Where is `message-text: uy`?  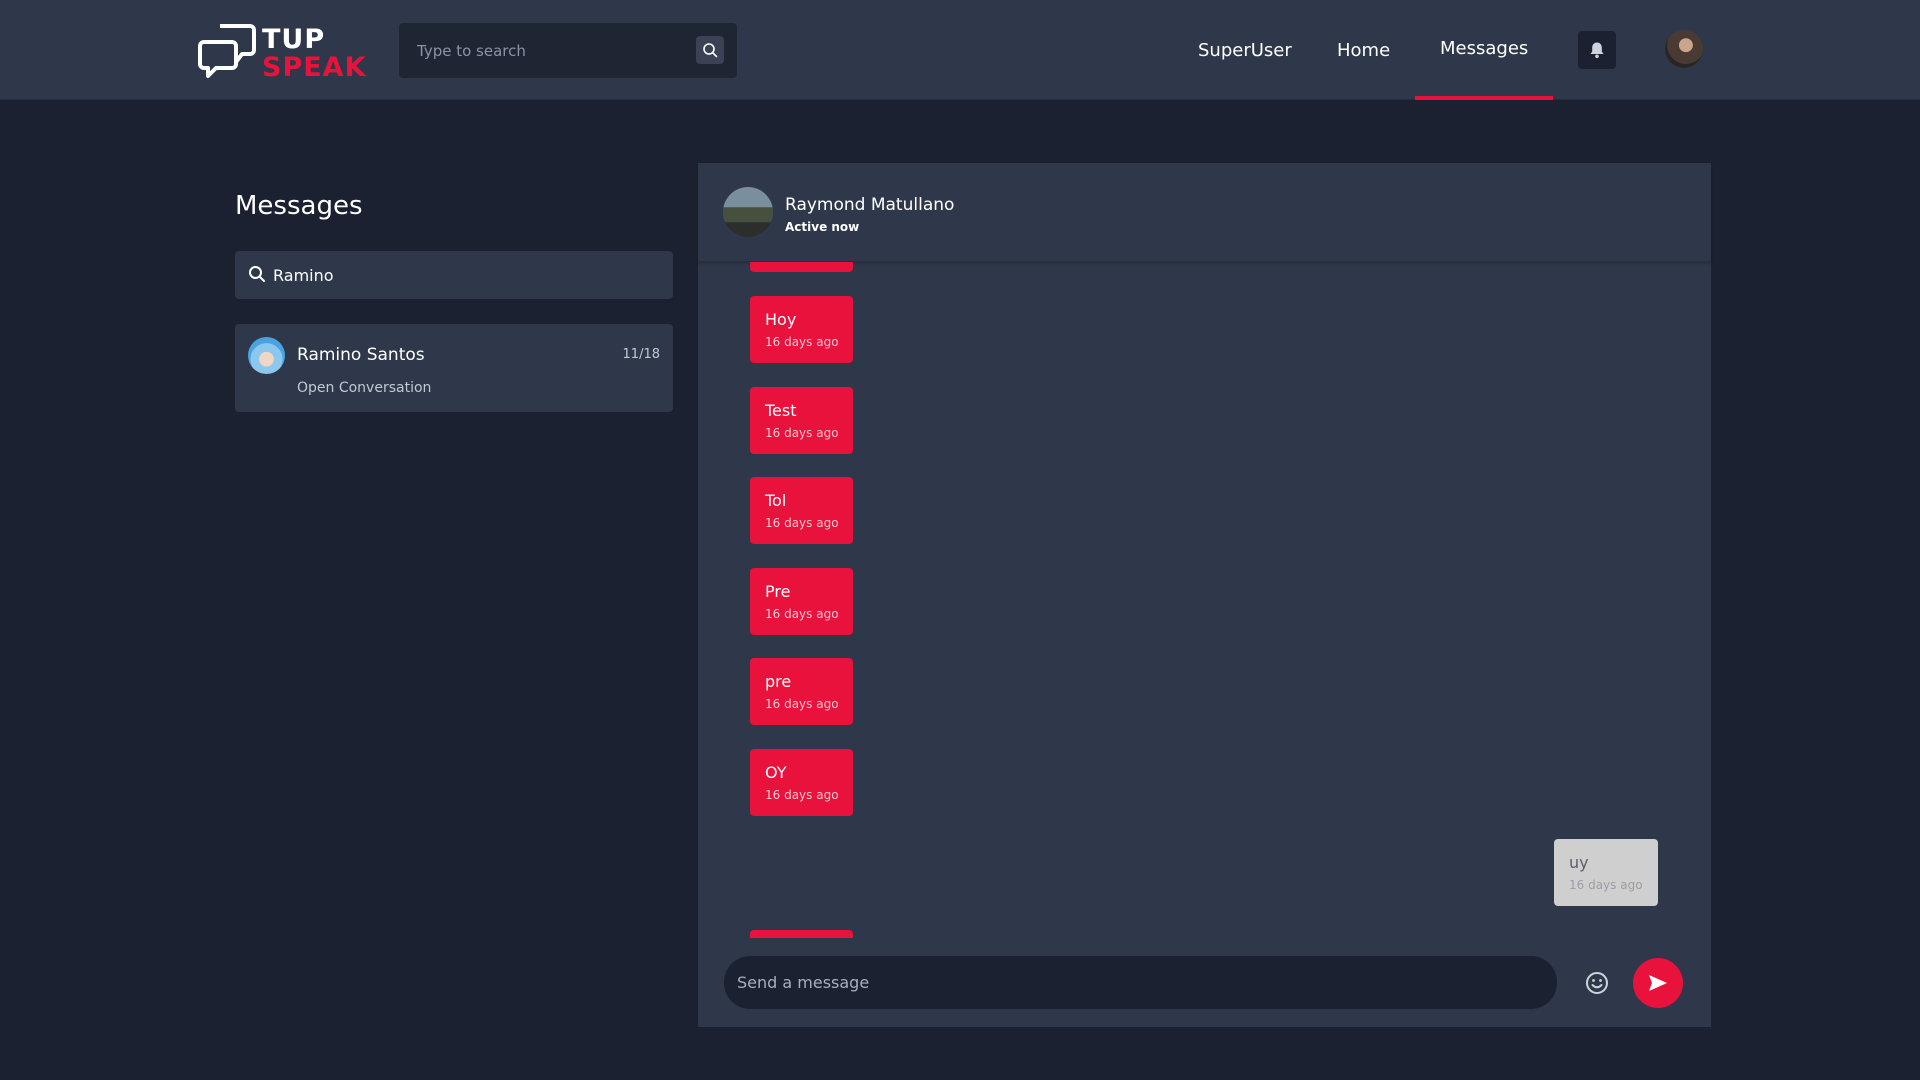
message-text: uy is located at coordinates (1579, 862).